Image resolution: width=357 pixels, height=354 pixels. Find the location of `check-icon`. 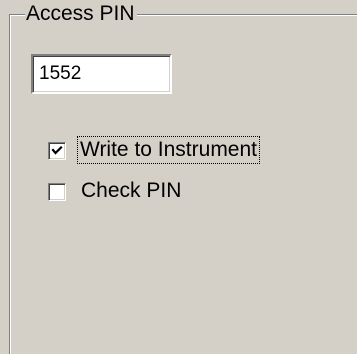

check-icon is located at coordinates (57, 150).